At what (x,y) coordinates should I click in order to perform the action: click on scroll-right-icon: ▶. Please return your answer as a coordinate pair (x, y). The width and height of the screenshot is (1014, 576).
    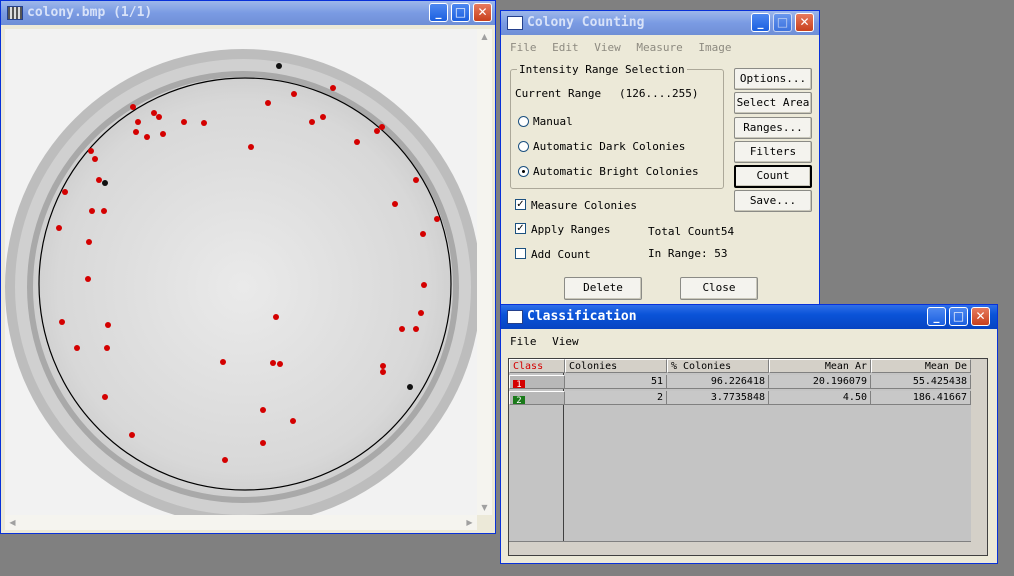
    Looking at the image, I should click on (469, 522).